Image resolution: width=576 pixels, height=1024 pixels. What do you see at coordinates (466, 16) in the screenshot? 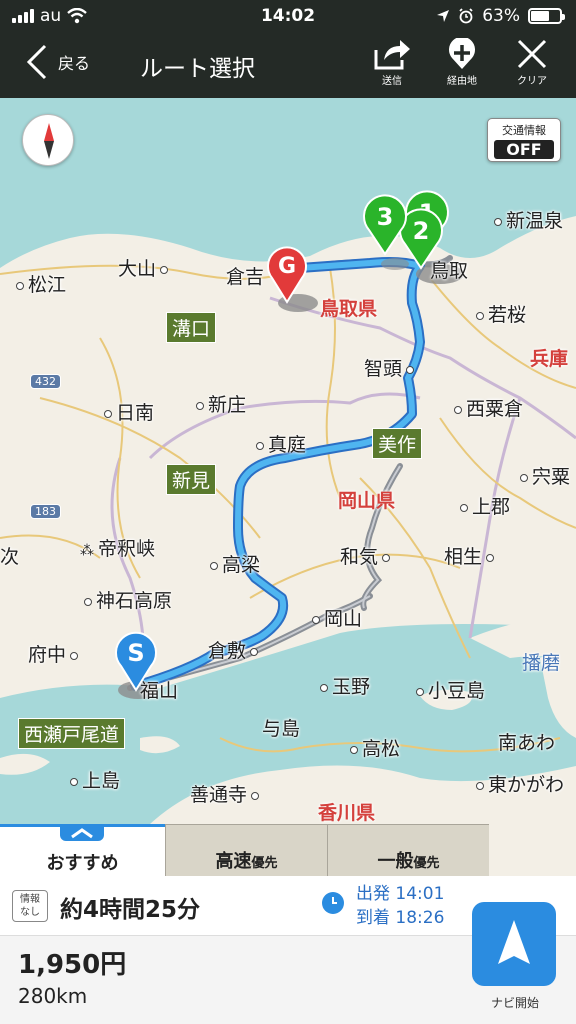
I see `alarm-icon` at bounding box center [466, 16].